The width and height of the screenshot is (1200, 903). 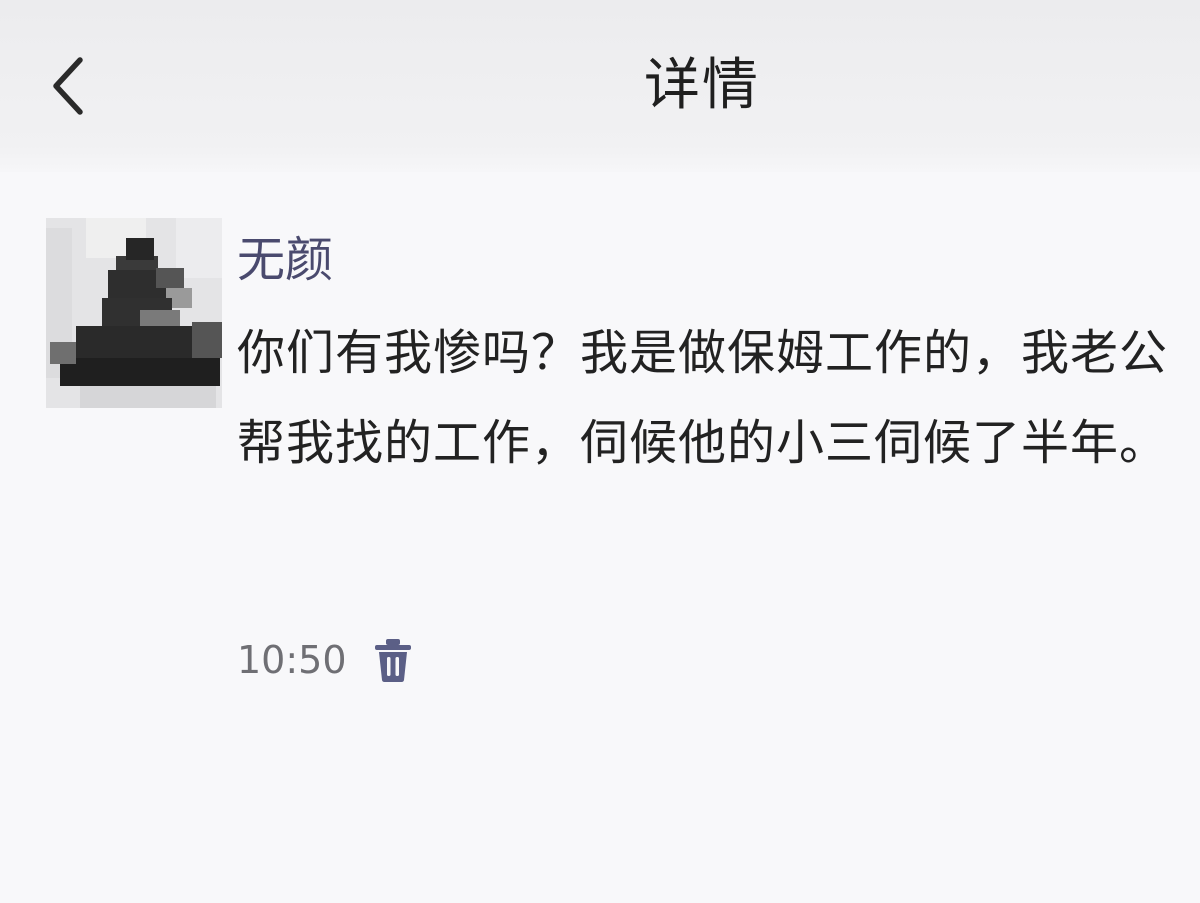 I want to click on pixelated-avatar-image, so click(x=134, y=313).